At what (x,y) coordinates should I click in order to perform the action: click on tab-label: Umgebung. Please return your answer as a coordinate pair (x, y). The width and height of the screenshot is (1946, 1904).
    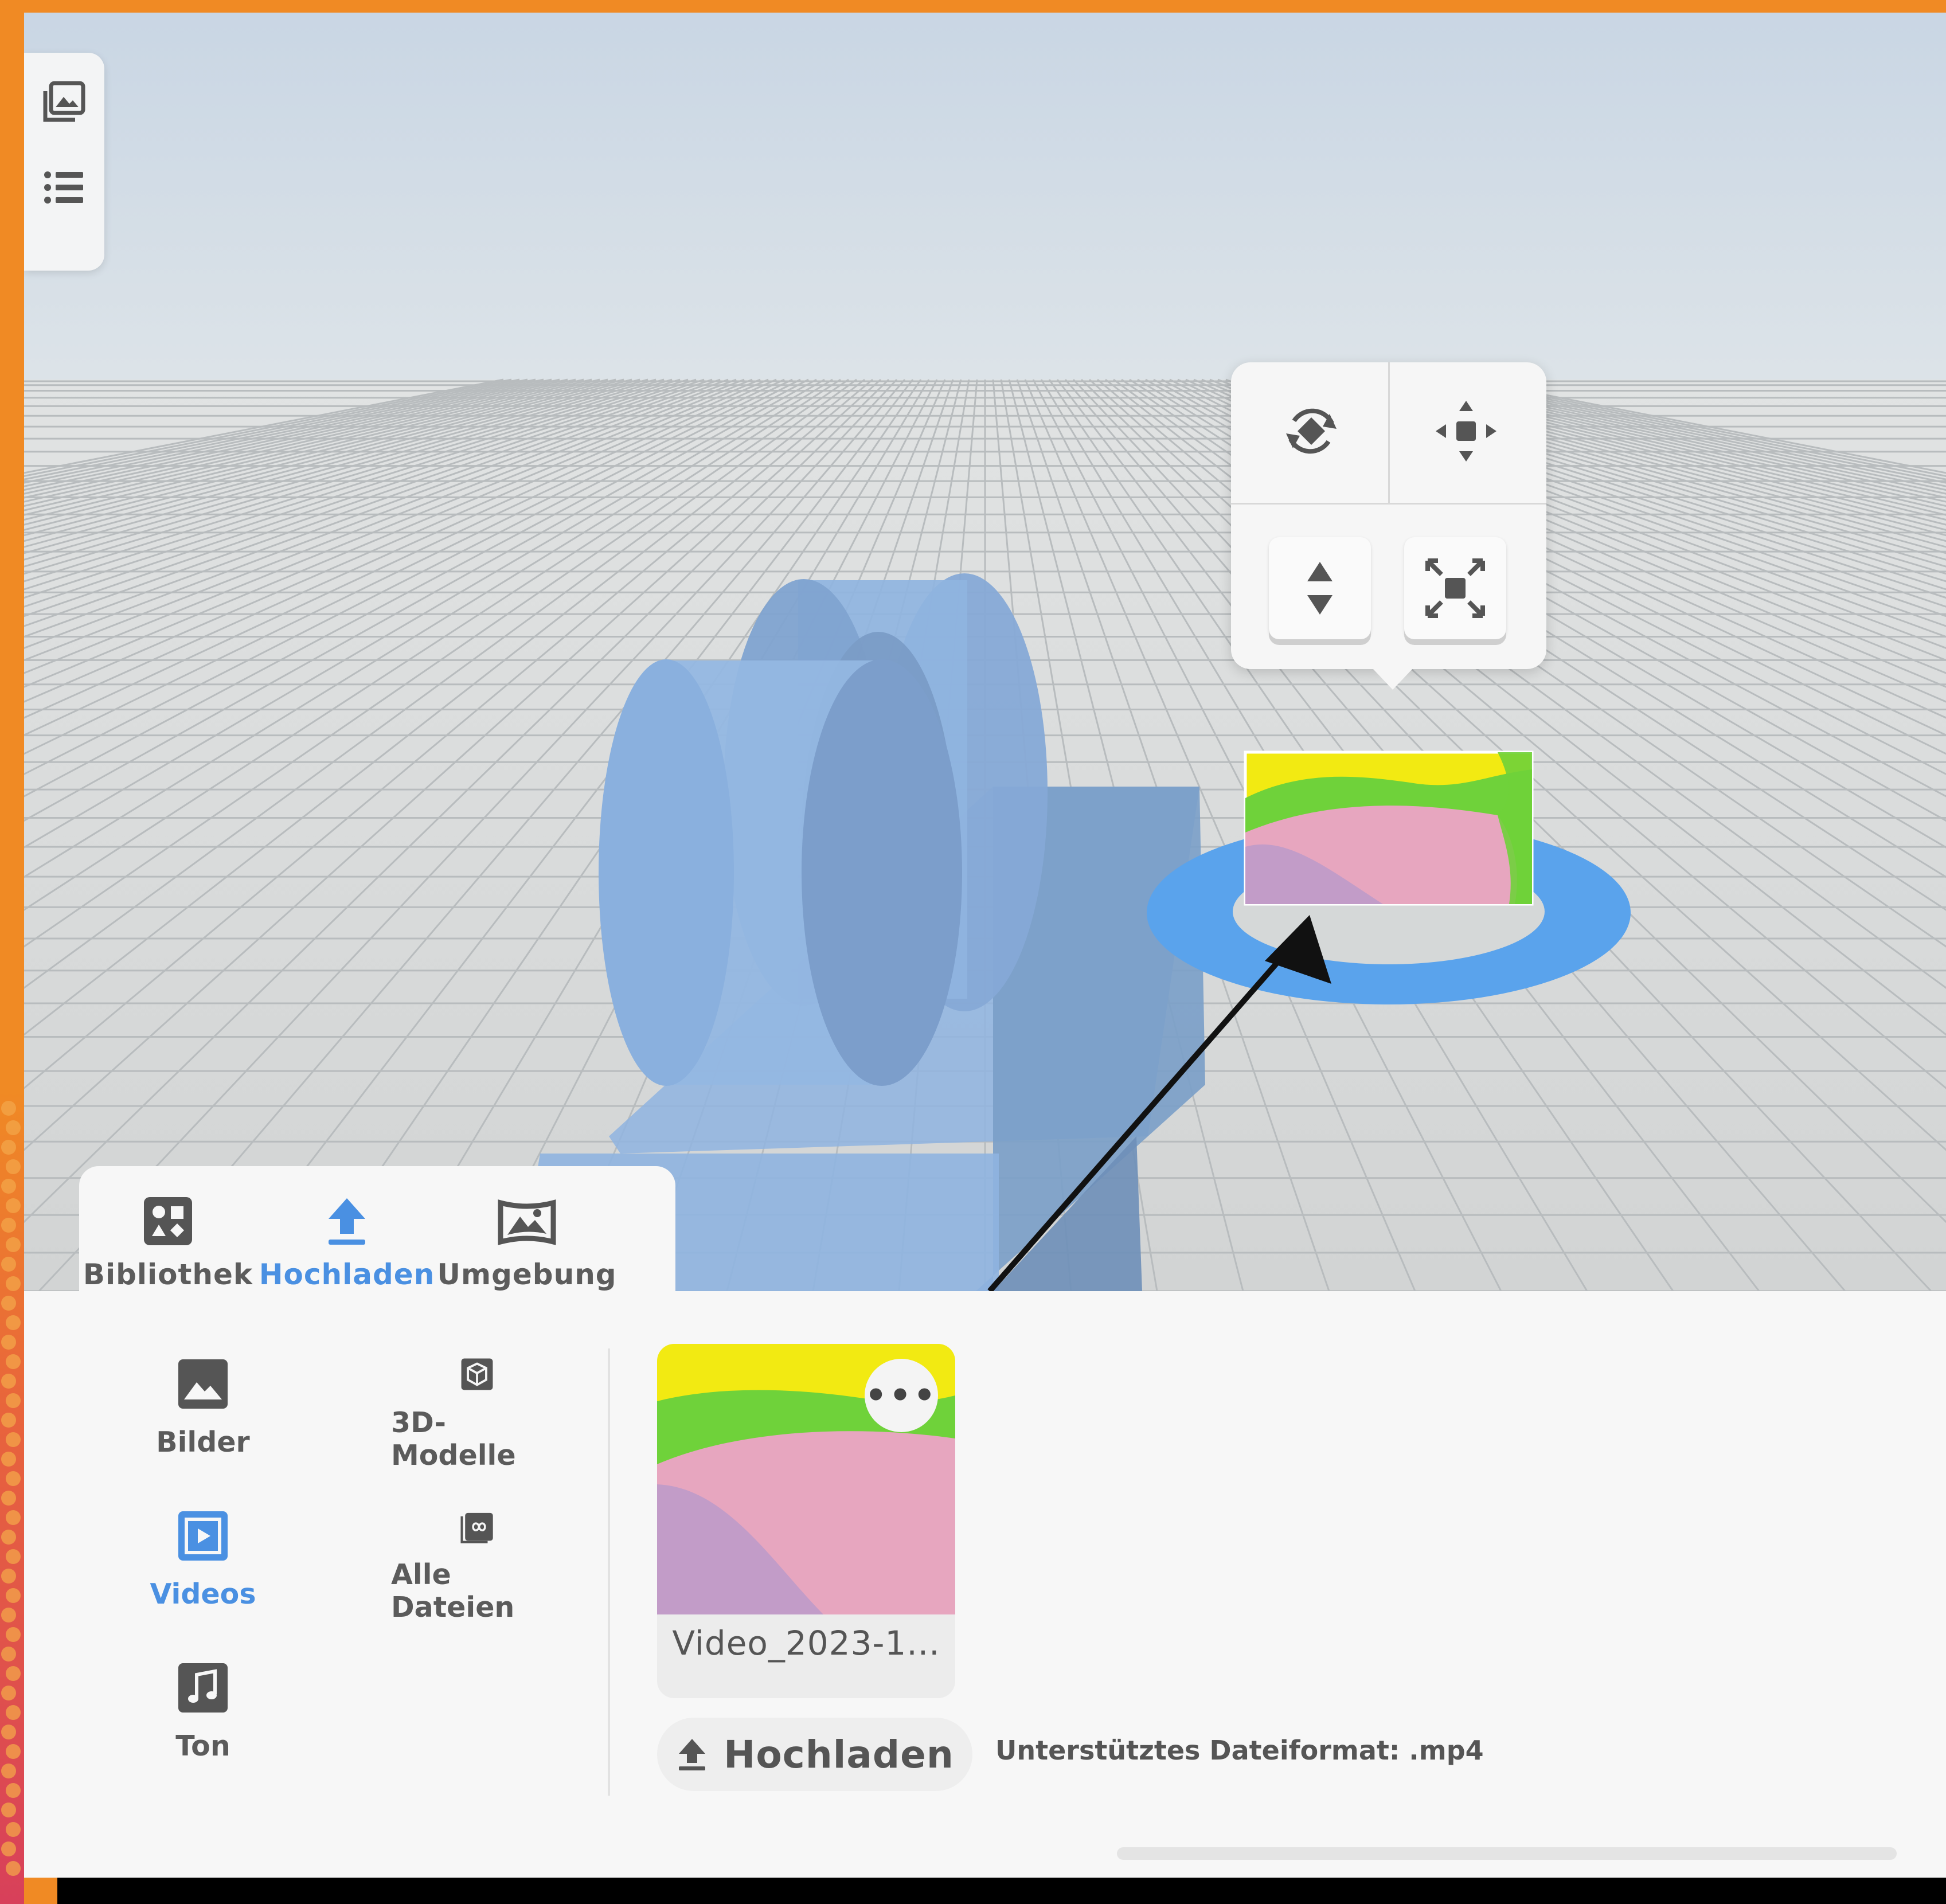
    Looking at the image, I should click on (527, 1274).